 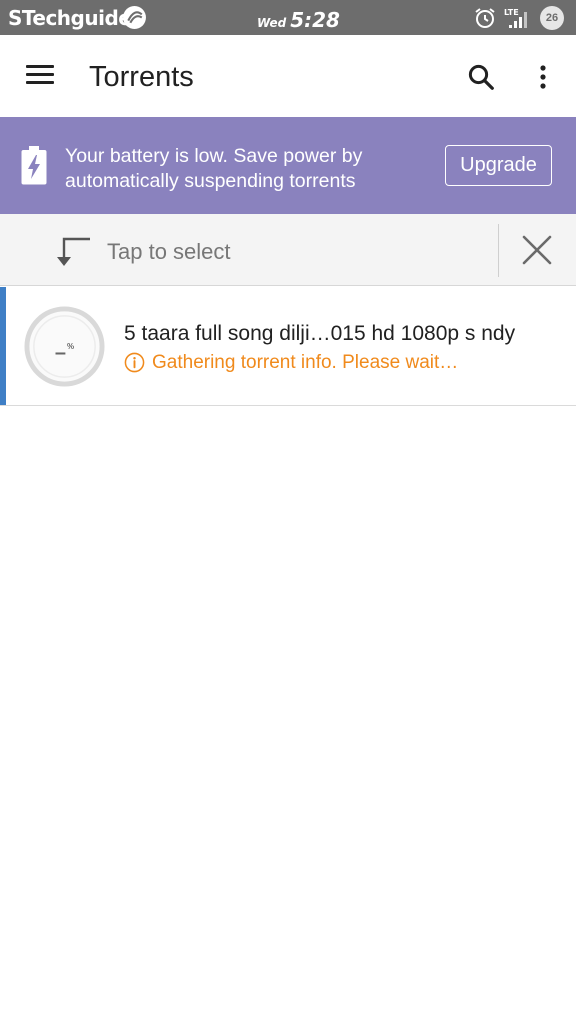 I want to click on select-arrow-icon, so click(x=74, y=252).